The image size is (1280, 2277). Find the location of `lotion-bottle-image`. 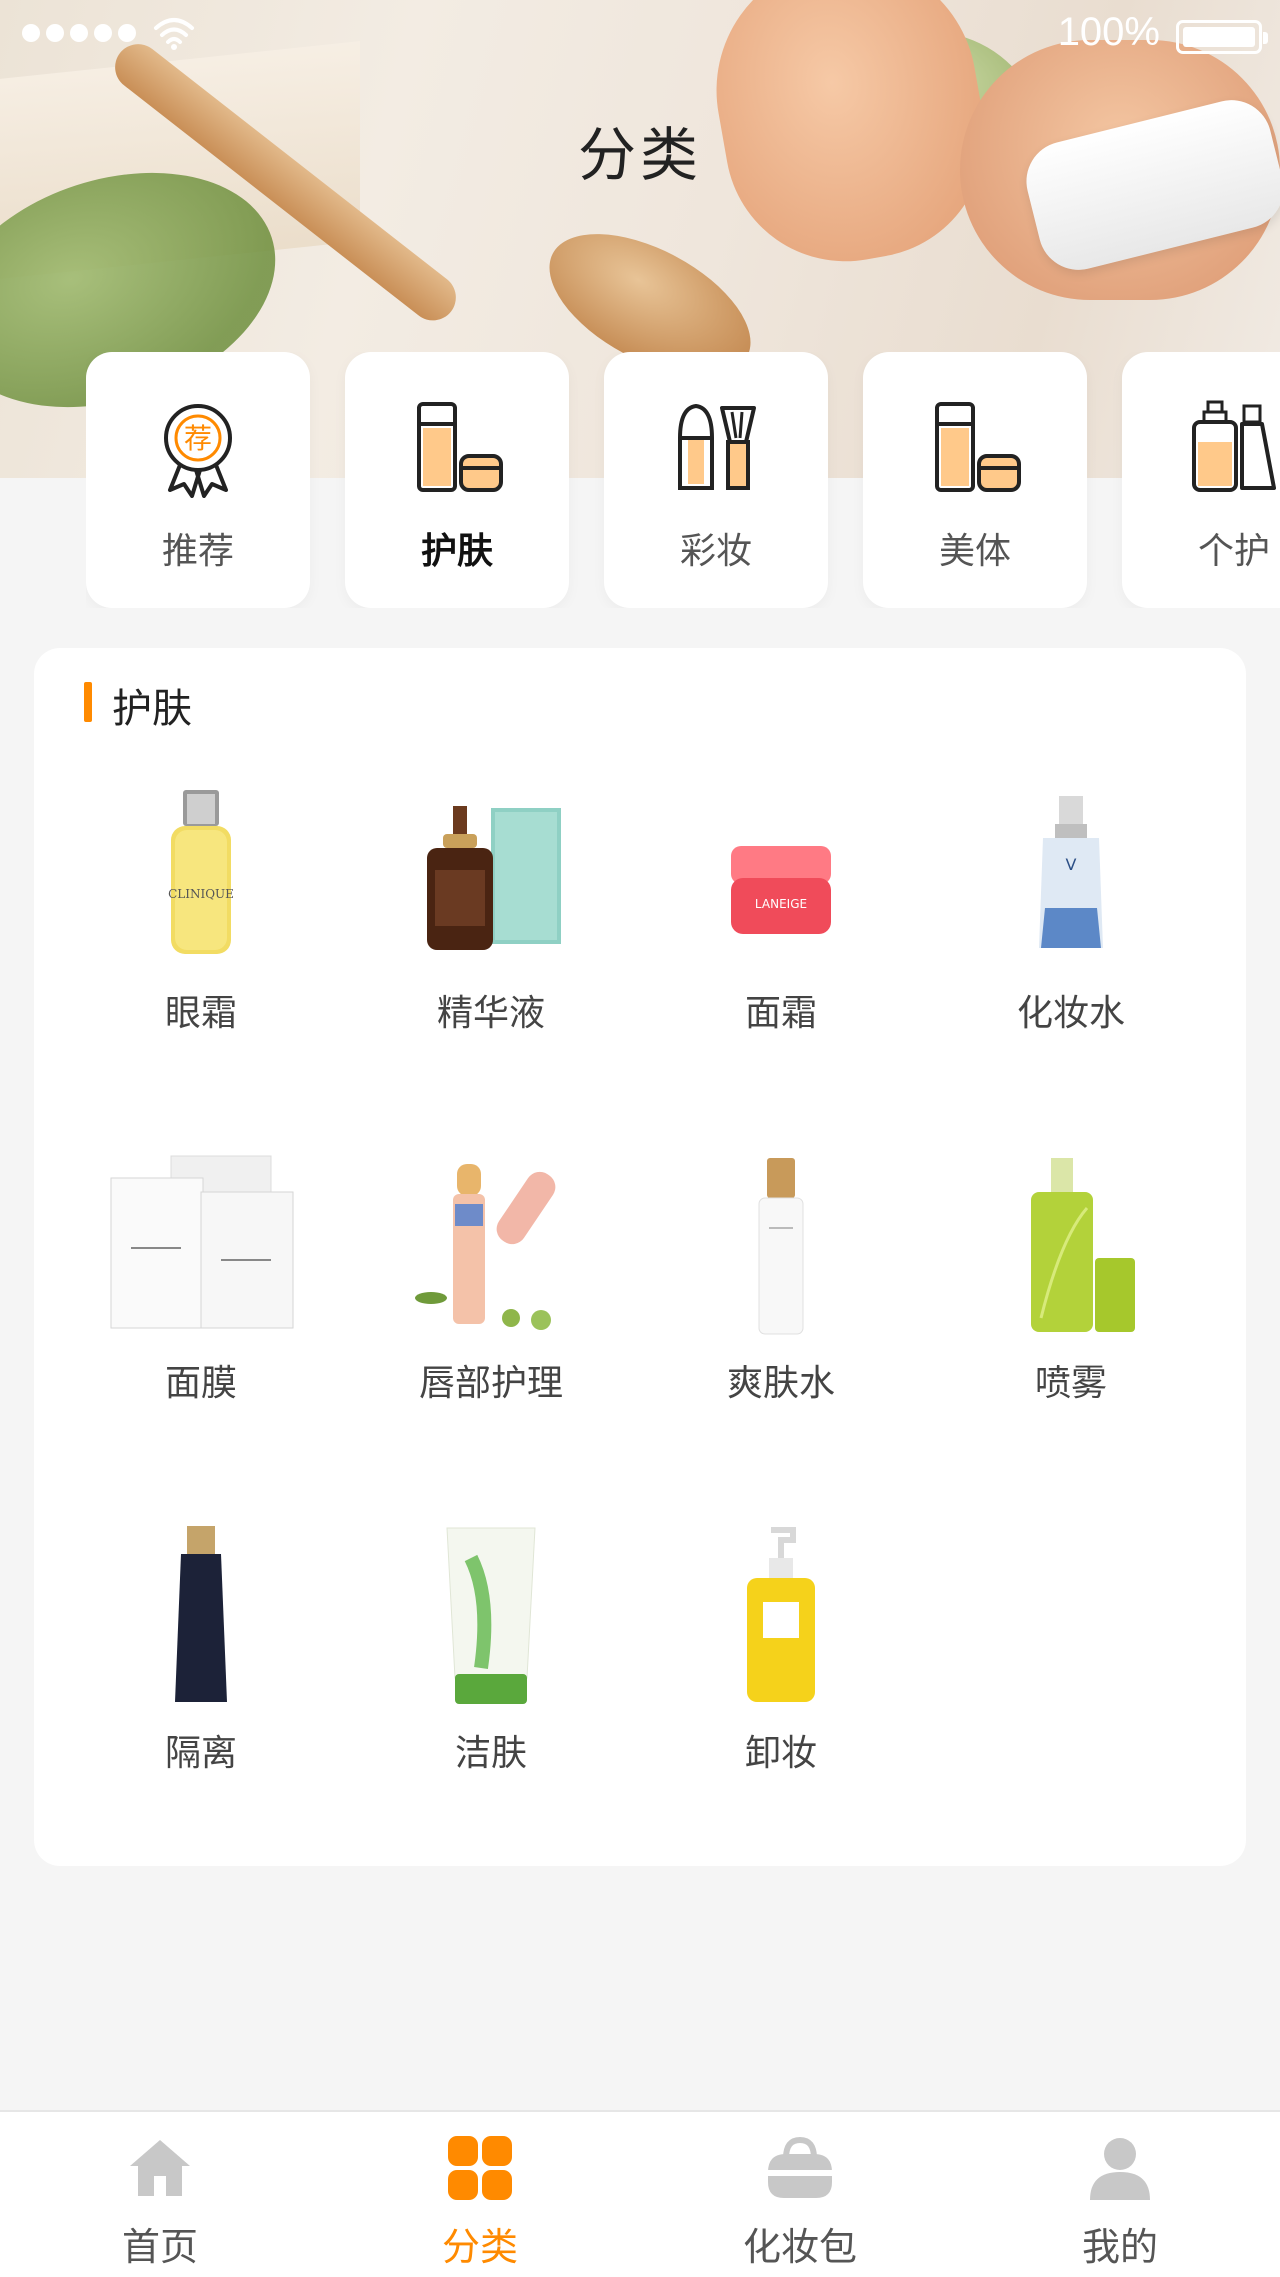

lotion-bottle-image is located at coordinates (781, 1246).